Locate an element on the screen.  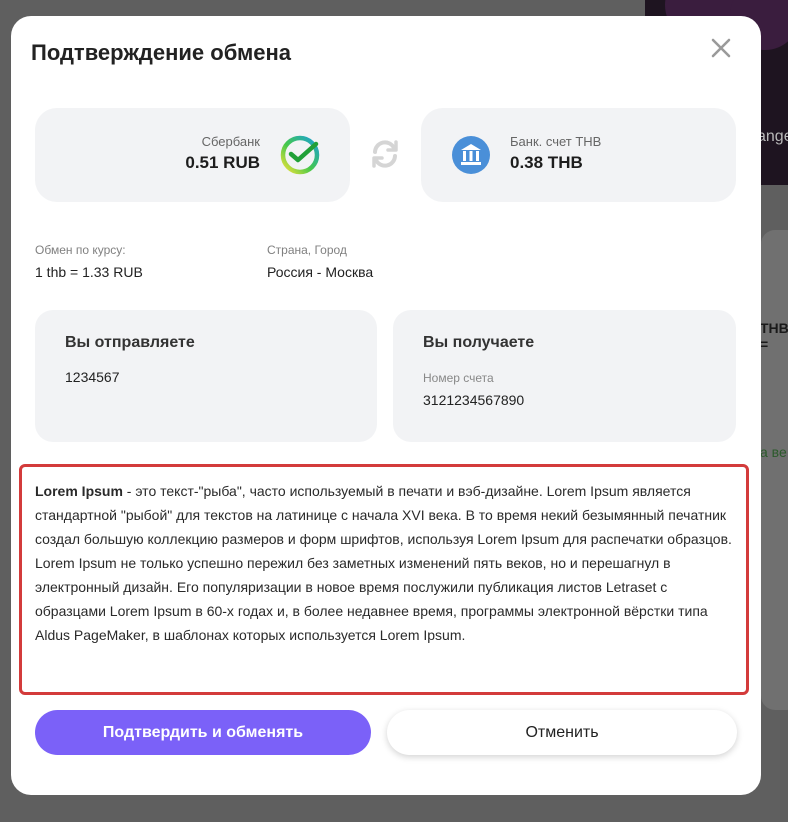
close-button is located at coordinates (721, 48).